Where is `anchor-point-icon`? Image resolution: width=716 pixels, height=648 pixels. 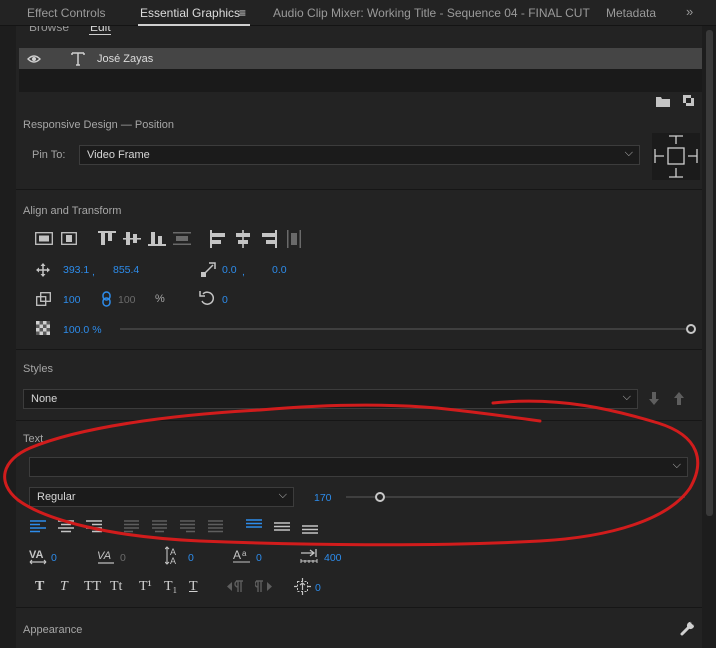
anchor-point-icon is located at coordinates (208, 269).